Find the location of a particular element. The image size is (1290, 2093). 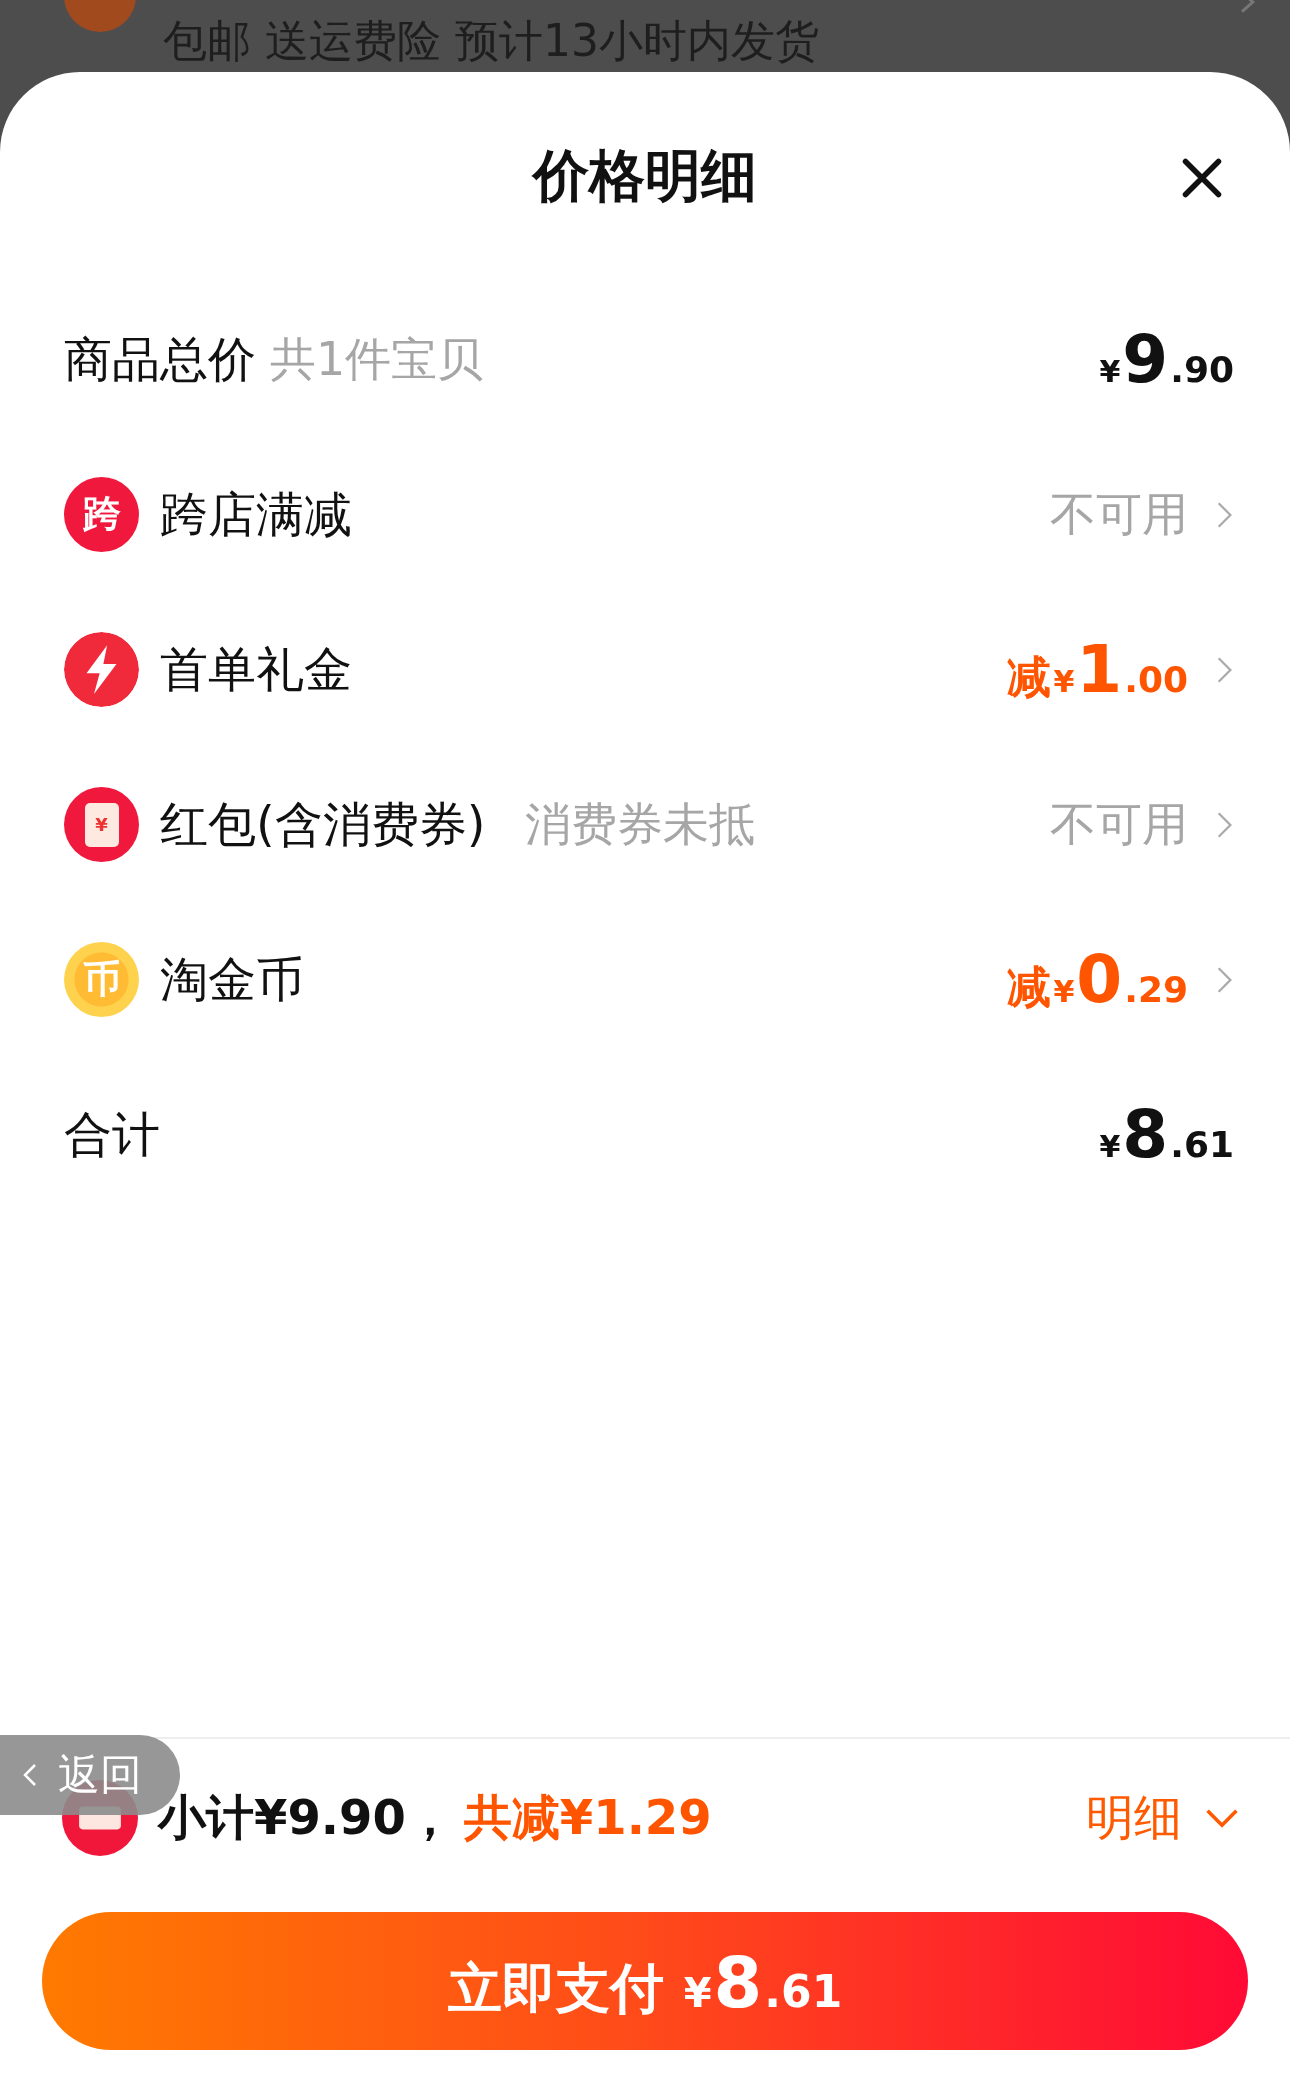

lightning-icon is located at coordinates (101, 669).